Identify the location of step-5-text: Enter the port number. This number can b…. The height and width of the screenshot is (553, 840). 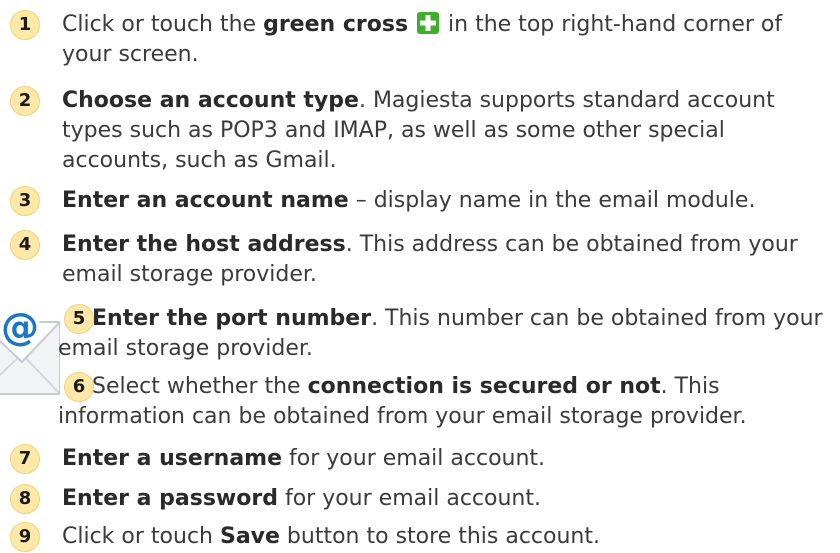
(440, 333).